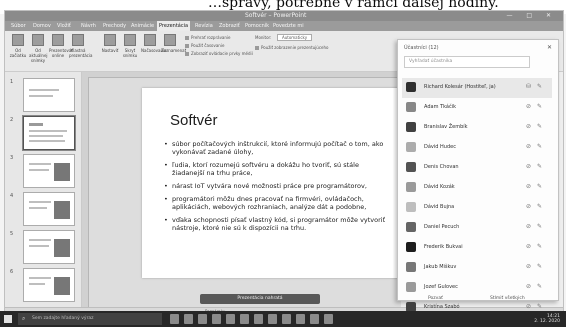  I want to click on tab-review: Revízia, so click(204, 26).